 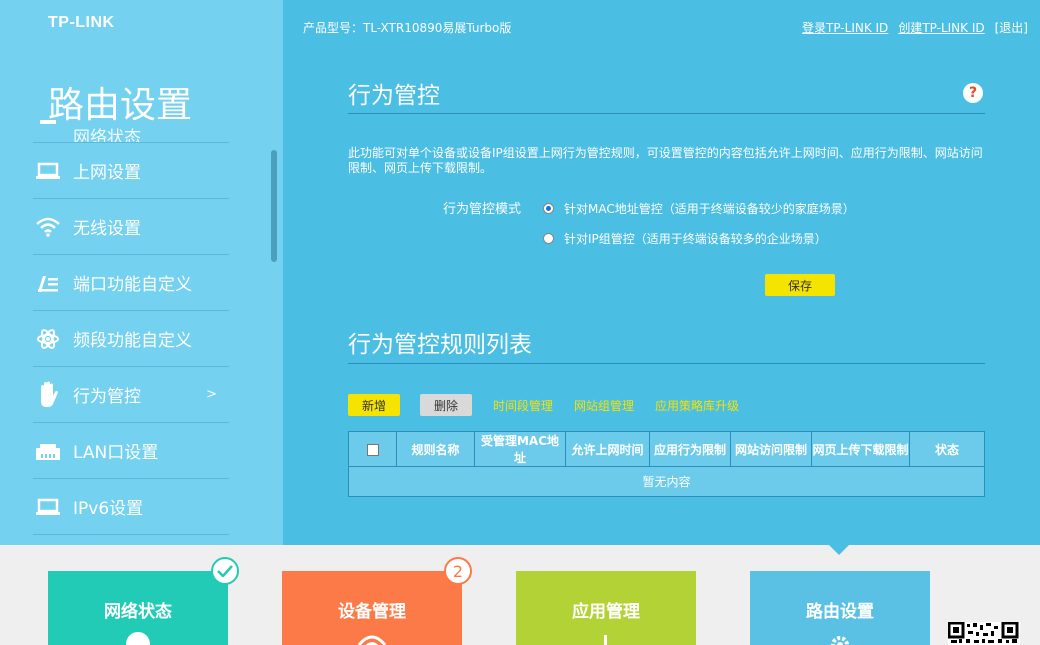 I want to click on wifi-icon, so click(x=48, y=227).